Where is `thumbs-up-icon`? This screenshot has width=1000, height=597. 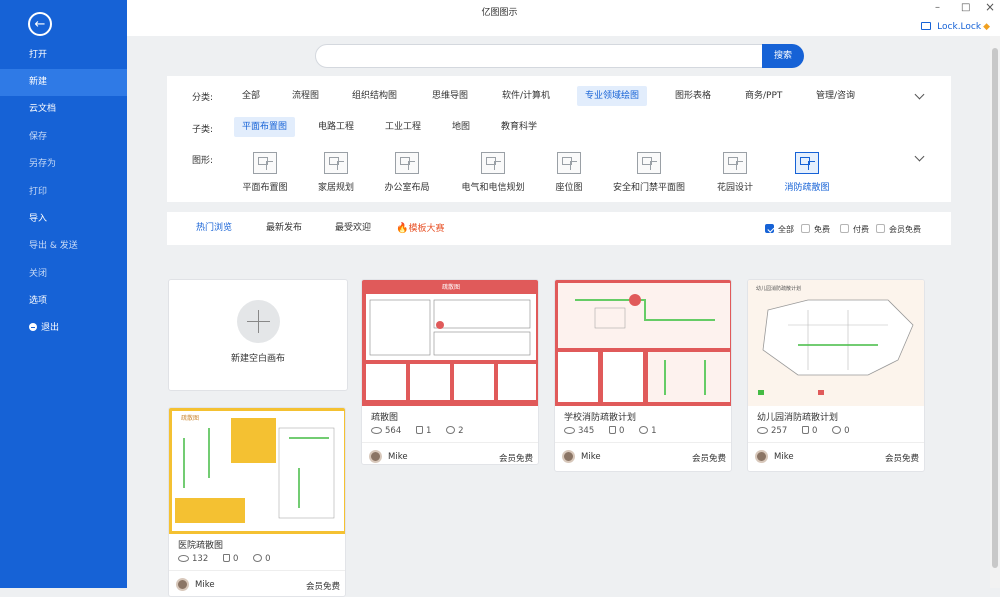
thumbs-up-icon is located at coordinates (419, 430).